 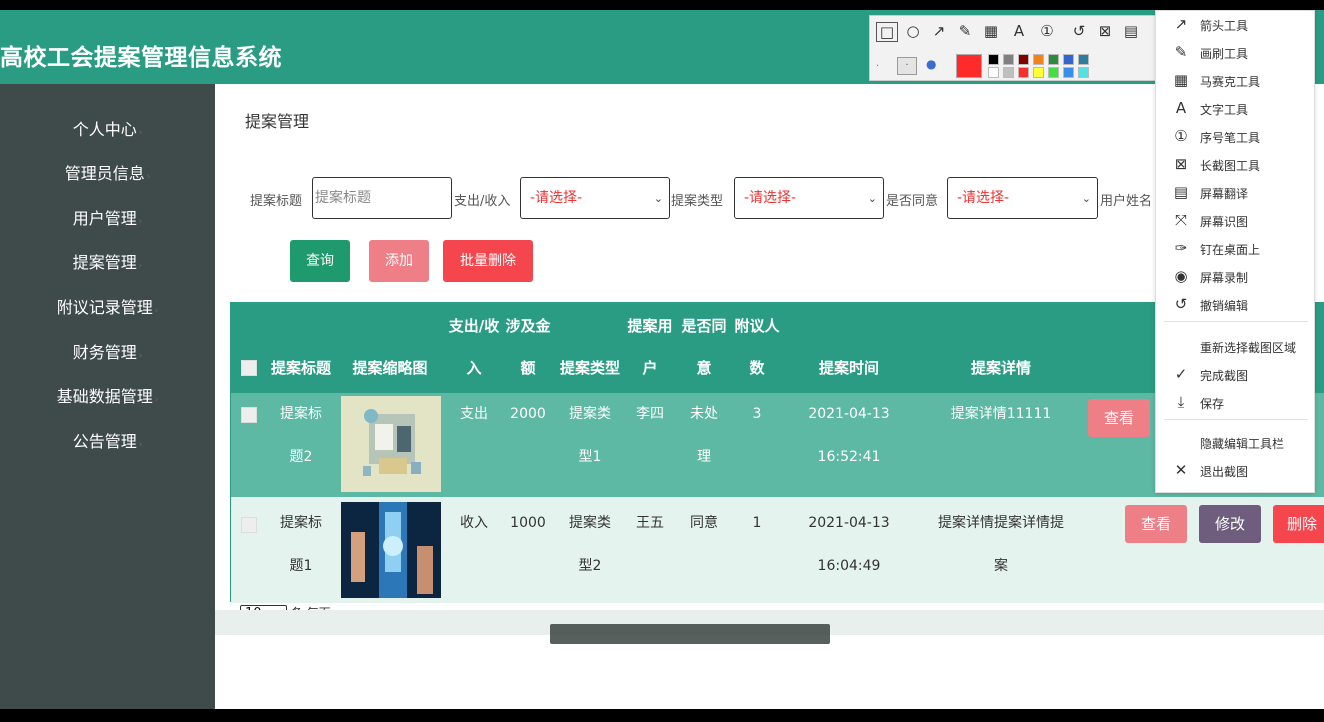 What do you see at coordinates (1236, 25) in the screenshot?
I see `menu-item-arrow-tool: ↗ 箭头工具` at bounding box center [1236, 25].